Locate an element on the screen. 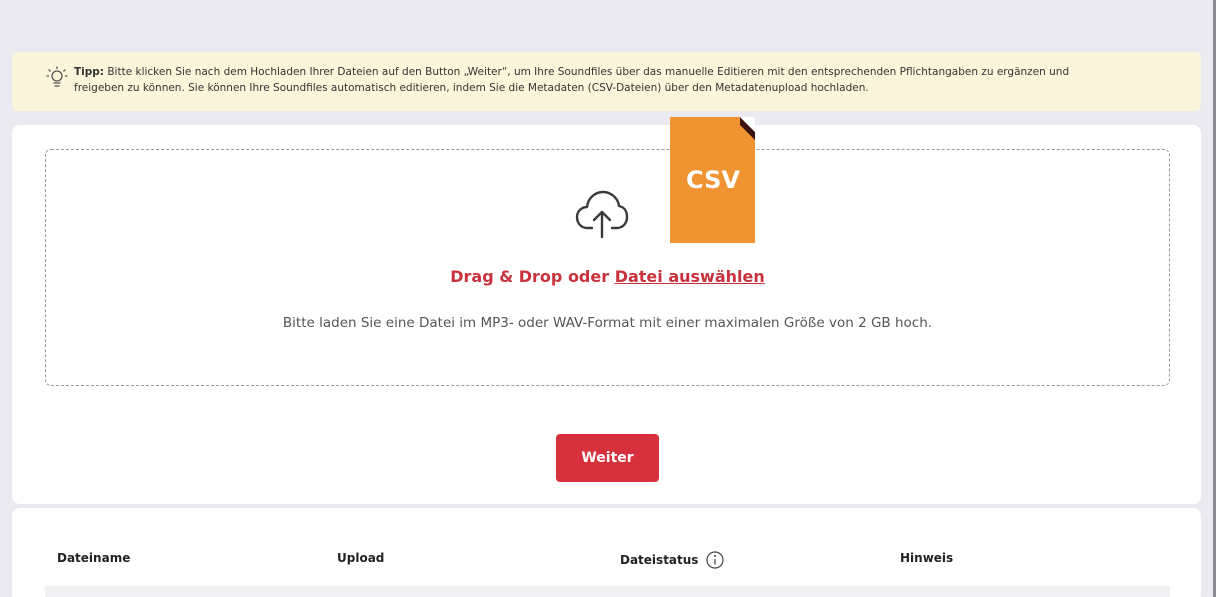 The height and width of the screenshot is (597, 1216). column-header-dateistatus-label: Dateistatus is located at coordinates (659, 560).